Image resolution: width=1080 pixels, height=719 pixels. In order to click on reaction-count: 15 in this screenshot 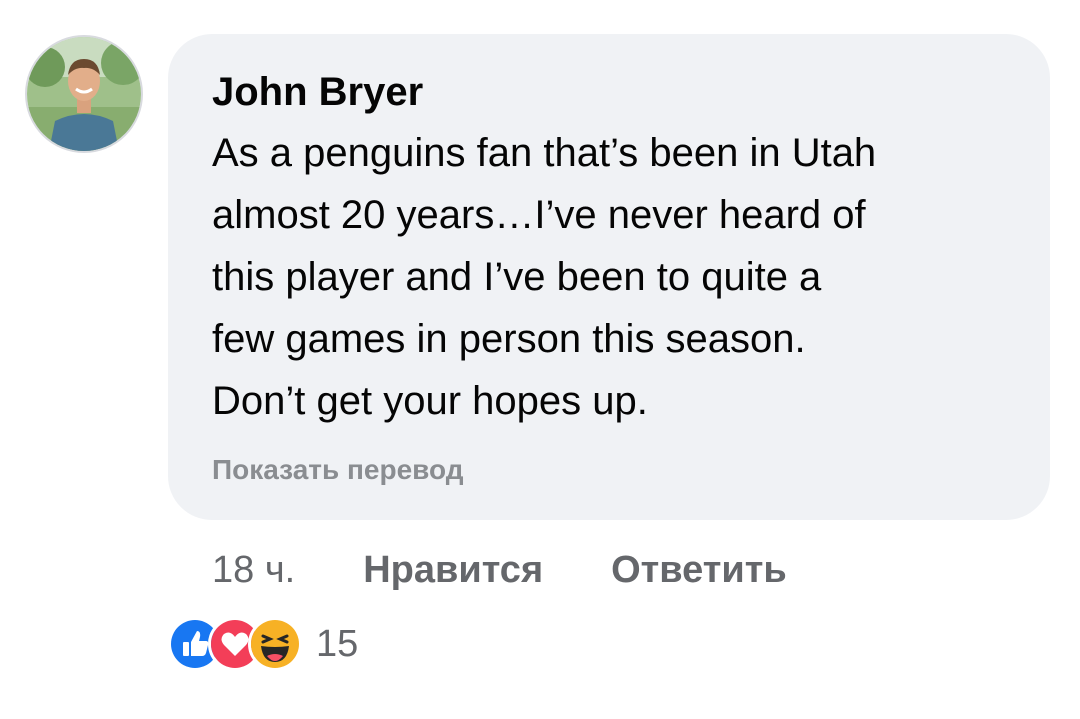, I will do `click(337, 643)`.